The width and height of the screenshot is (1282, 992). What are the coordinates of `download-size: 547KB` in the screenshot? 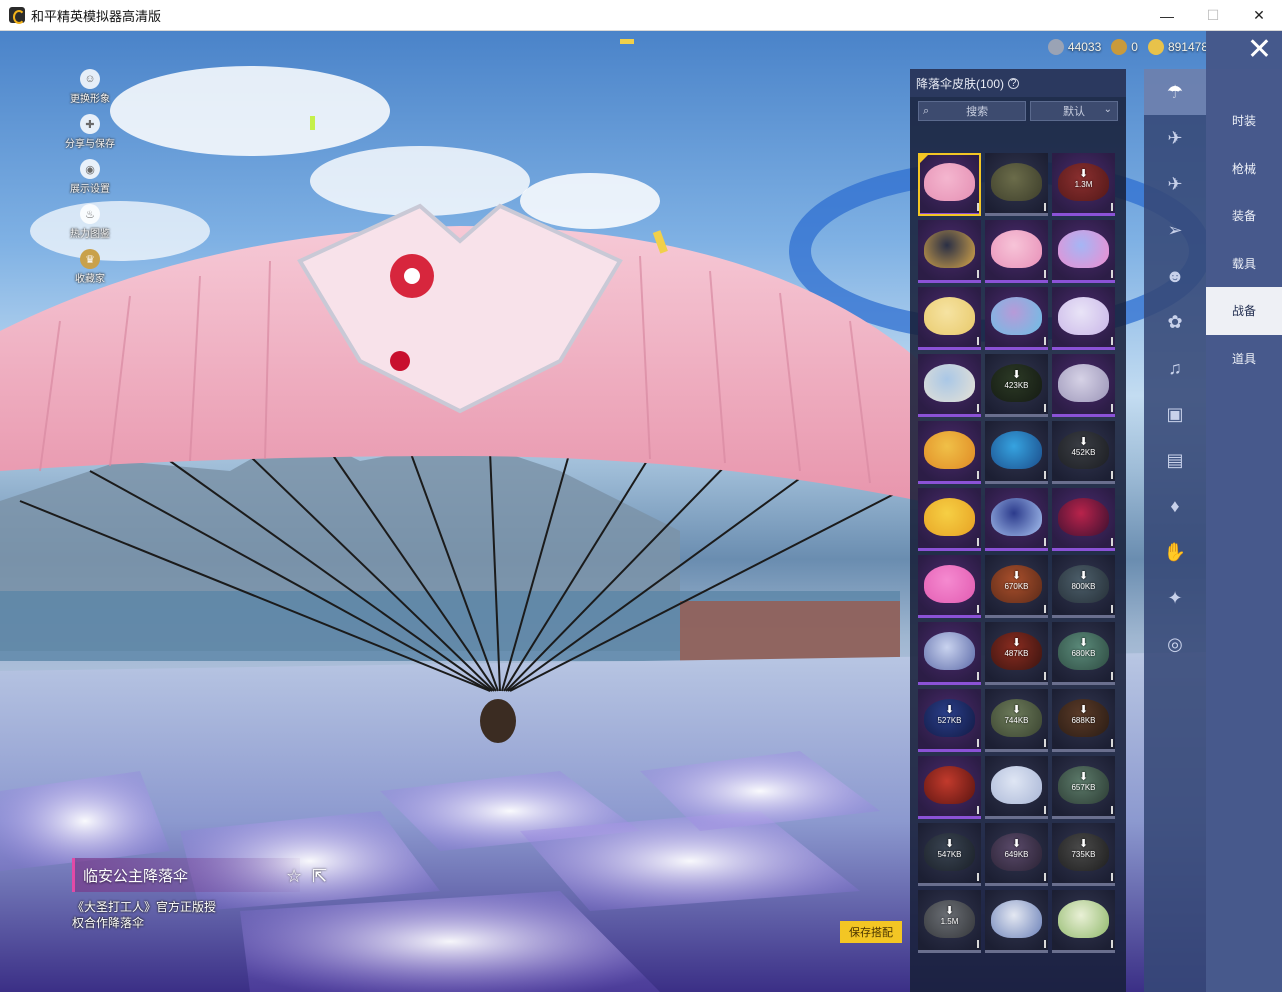 It's located at (949, 854).